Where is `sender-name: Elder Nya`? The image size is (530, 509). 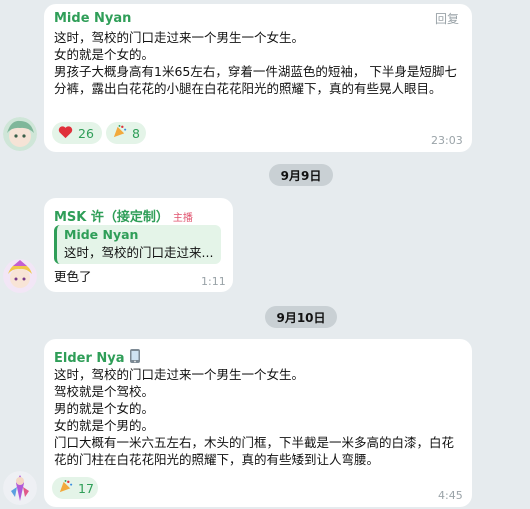 sender-name: Elder Nya is located at coordinates (97, 358).